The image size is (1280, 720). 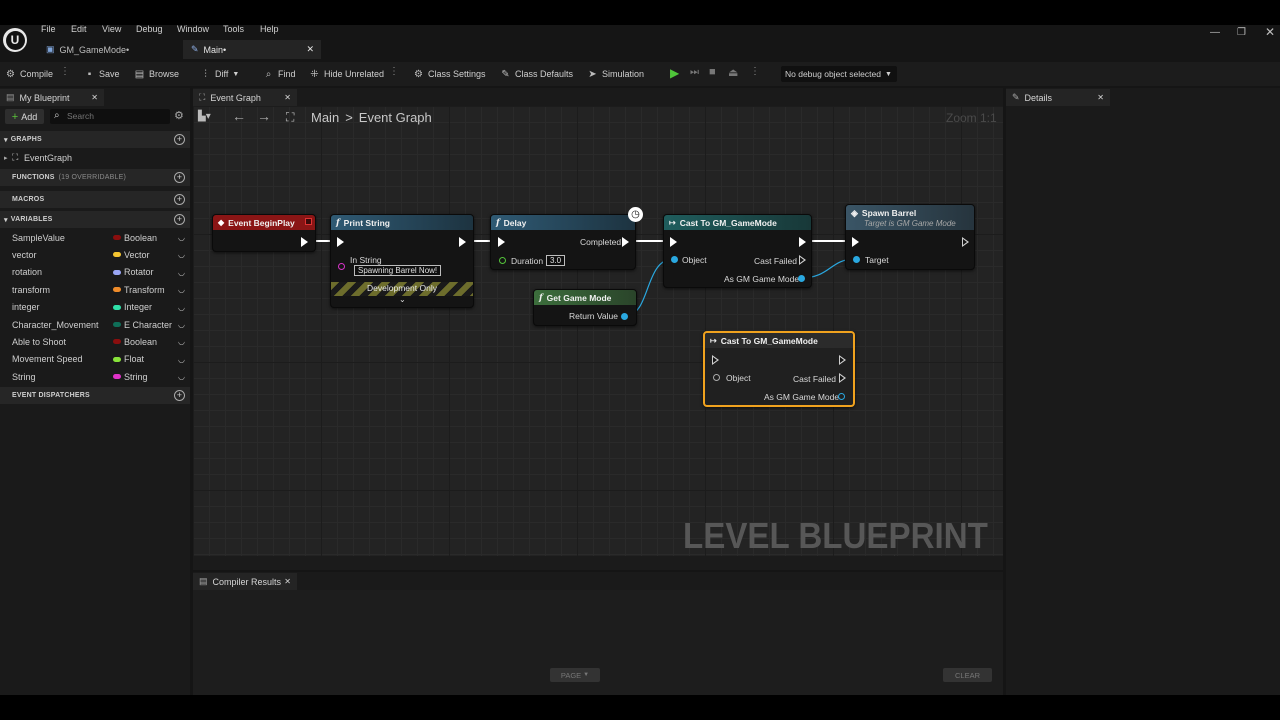 What do you see at coordinates (95, 272) in the screenshot?
I see `variable-row: rotation Rotator ◡` at bounding box center [95, 272].